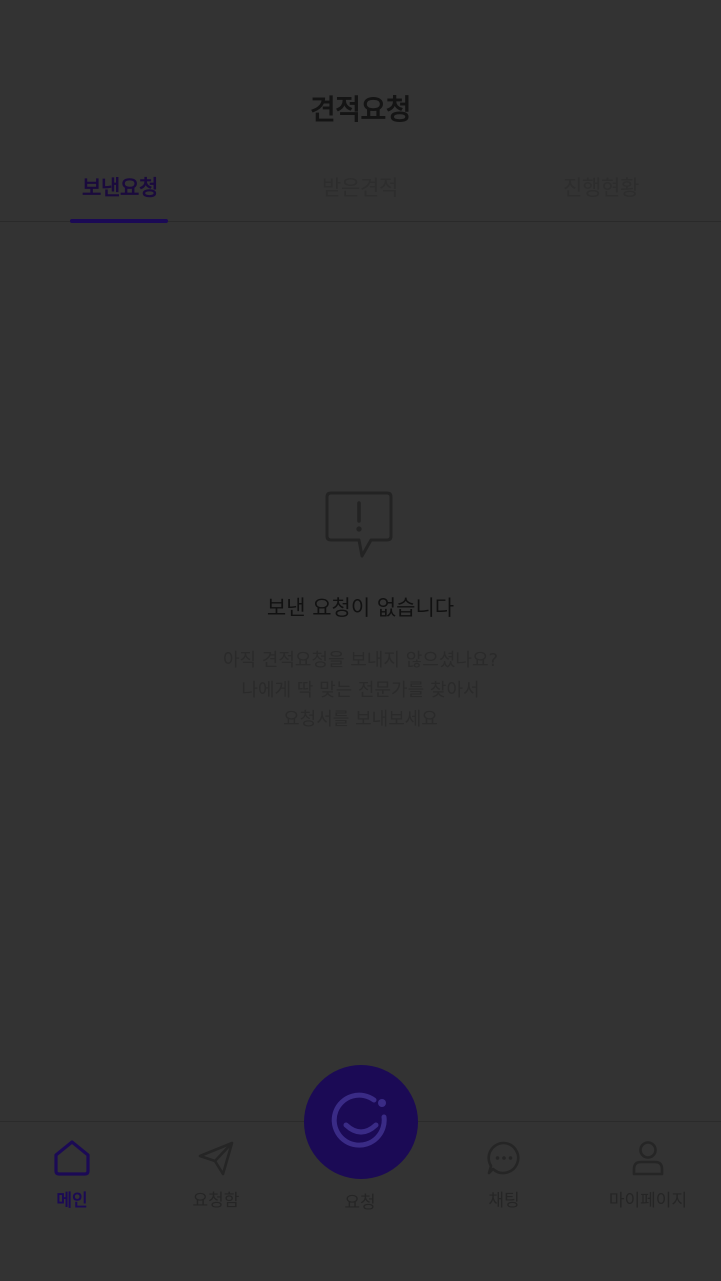 The width and height of the screenshot is (721, 1281). Describe the element at coordinates (72, 1178) in the screenshot. I see `nav-item-main: 메인` at that location.